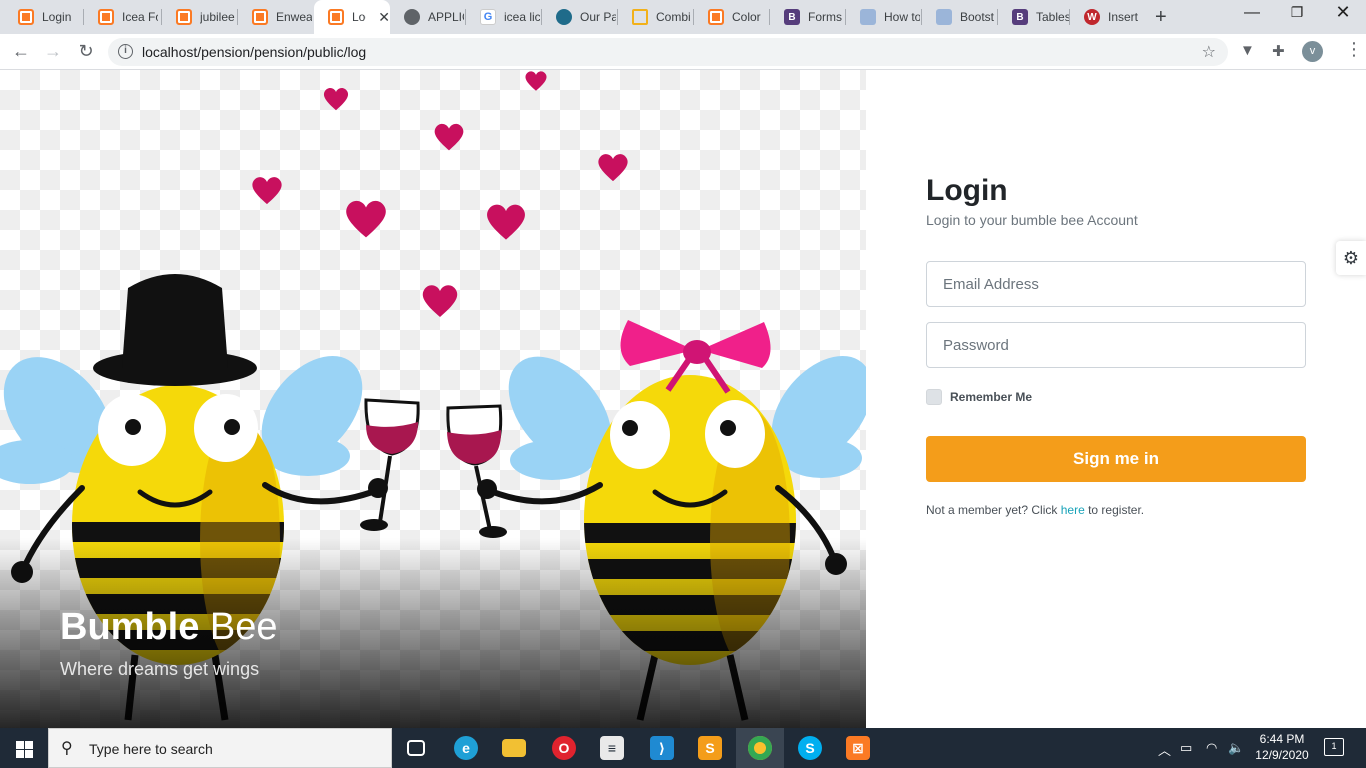  I want to click on browser-tab: Bootst, so click(960, 17).